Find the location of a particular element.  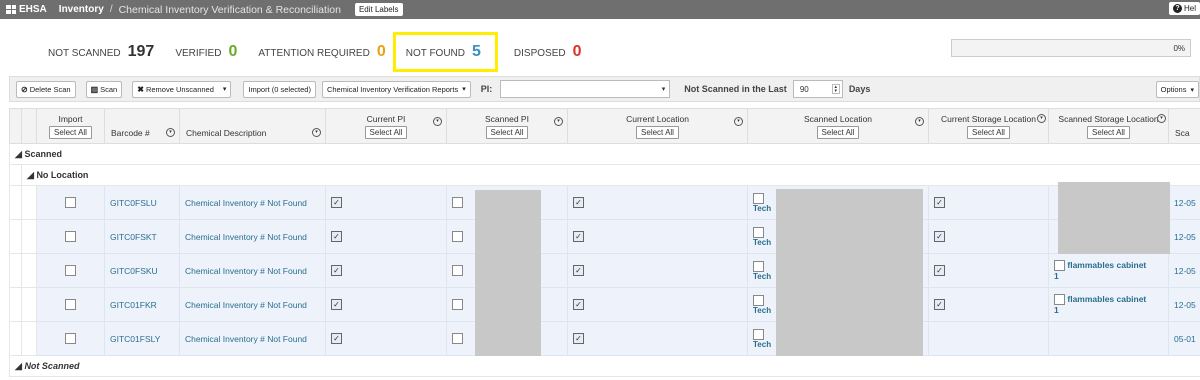

group-no-location-cell: ◢ No Location is located at coordinates (610, 175).